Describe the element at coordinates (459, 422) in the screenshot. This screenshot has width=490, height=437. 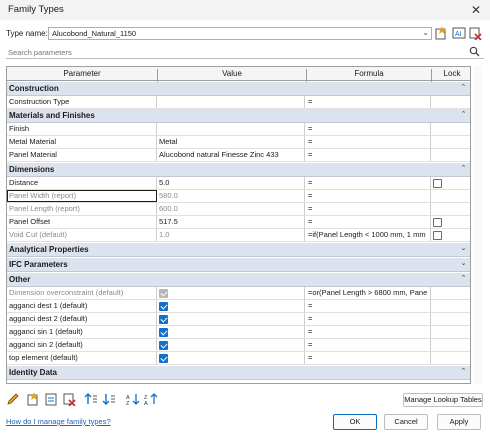
I see `apply-button: Apply` at that location.